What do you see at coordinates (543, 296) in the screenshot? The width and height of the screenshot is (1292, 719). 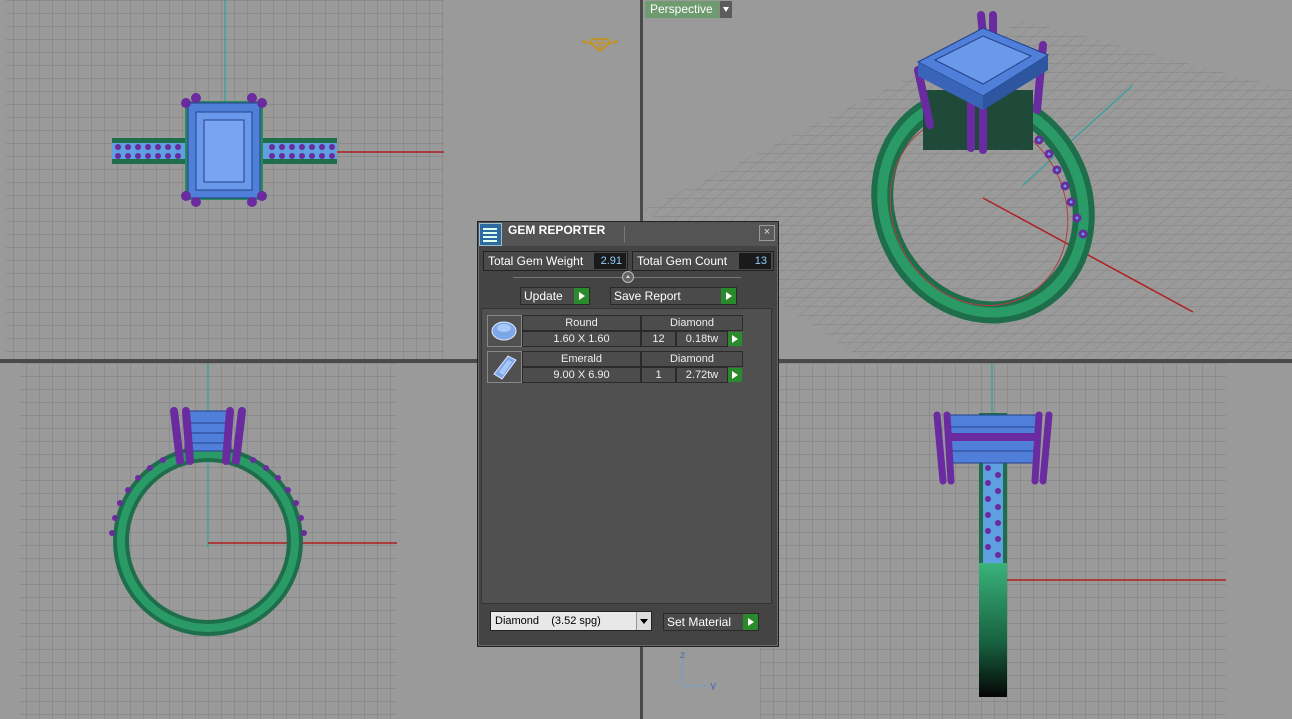 I see `update-button-label: Update` at bounding box center [543, 296].